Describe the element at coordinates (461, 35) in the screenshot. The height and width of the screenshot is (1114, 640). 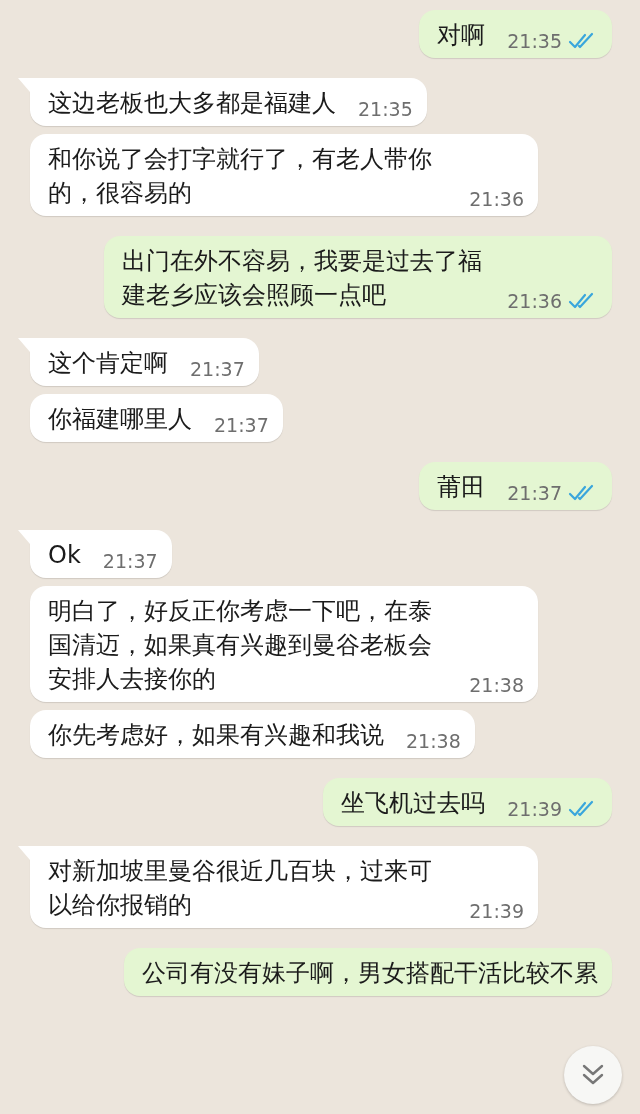
I see `message-text: 对啊` at that location.